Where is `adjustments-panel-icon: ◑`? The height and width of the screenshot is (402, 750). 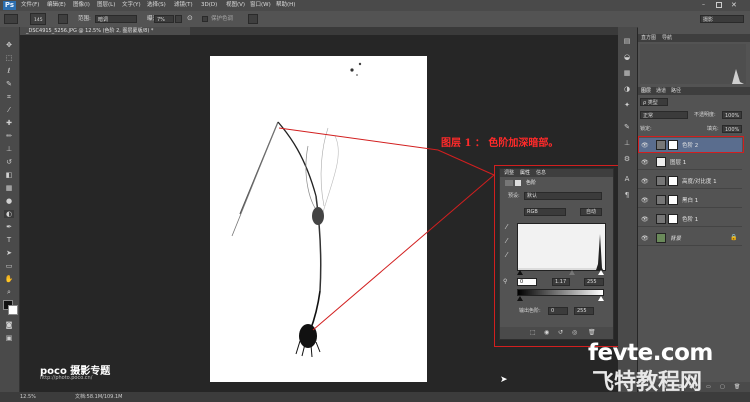
adjustments-panel-icon: ◑ is located at coordinates (627, 89).